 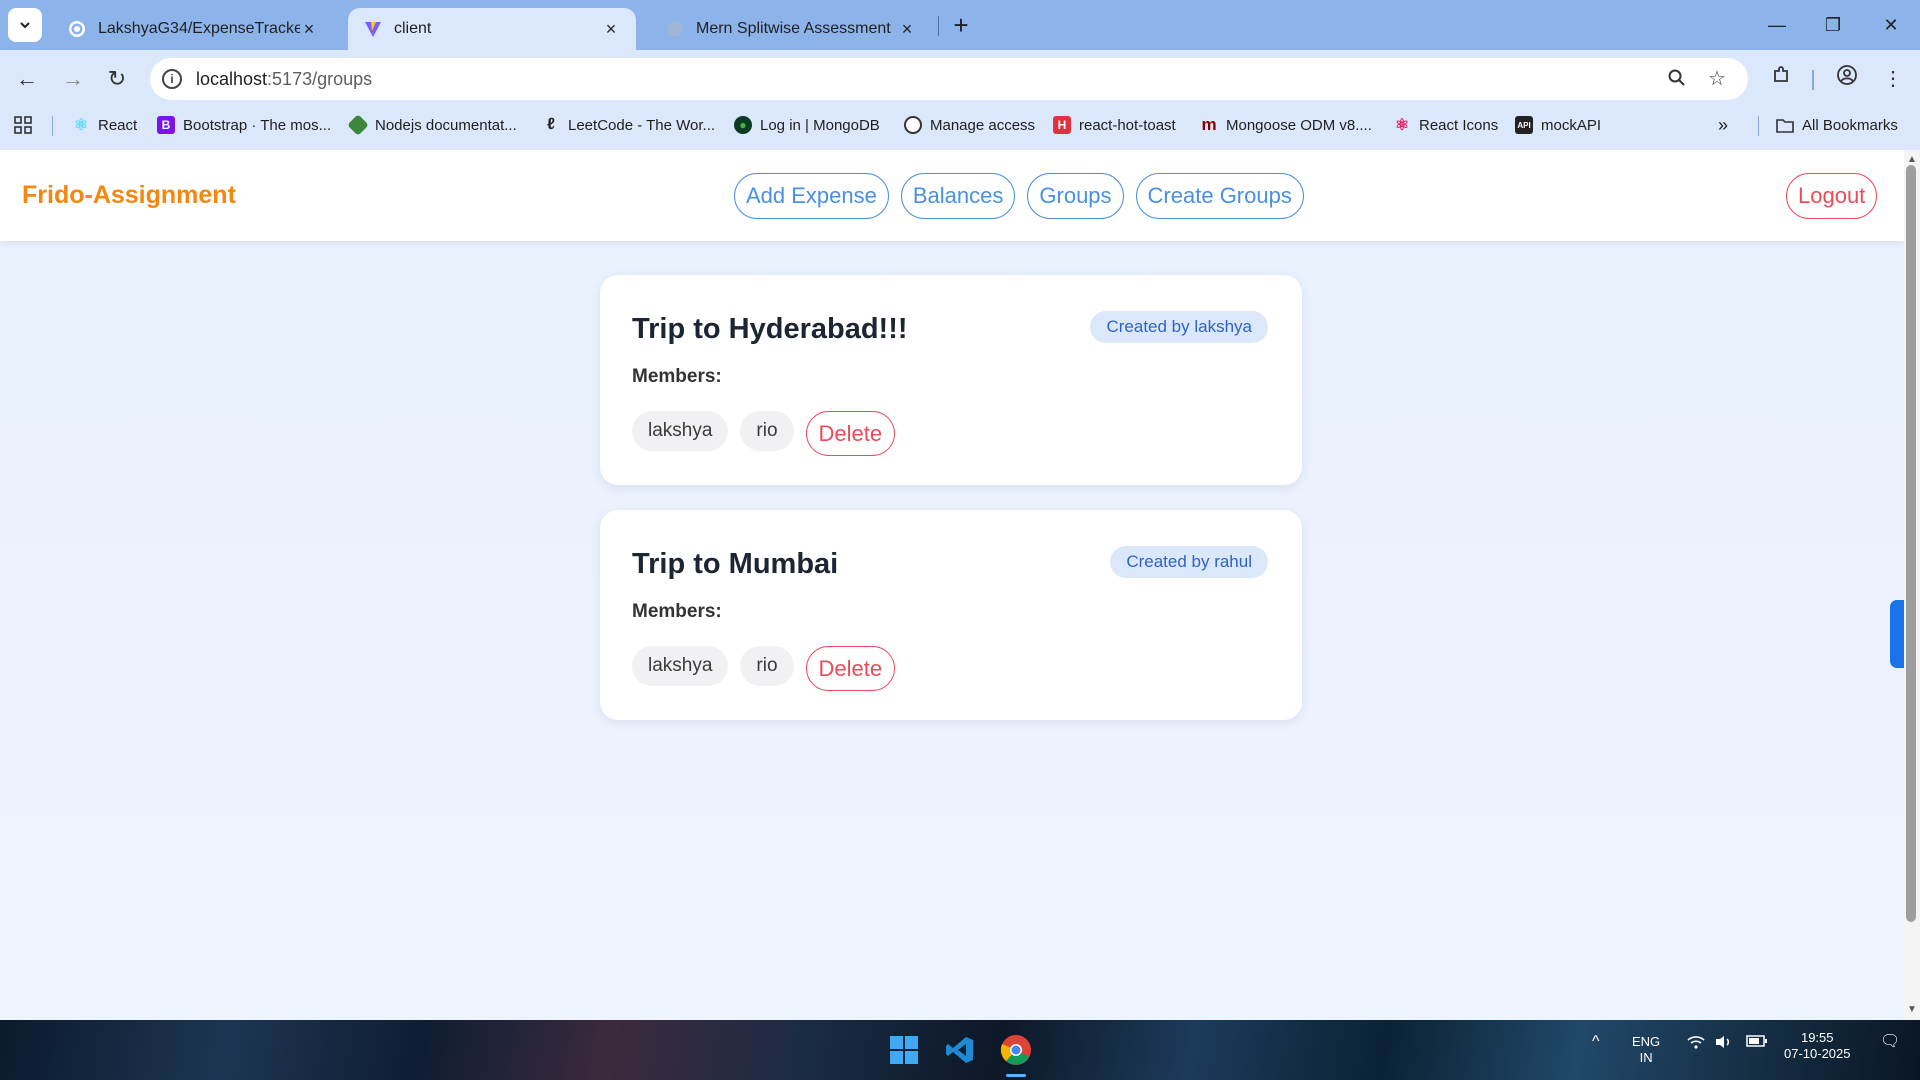 What do you see at coordinates (1558, 125) in the screenshot?
I see `bookmark-mockapi: API mockAPI` at bounding box center [1558, 125].